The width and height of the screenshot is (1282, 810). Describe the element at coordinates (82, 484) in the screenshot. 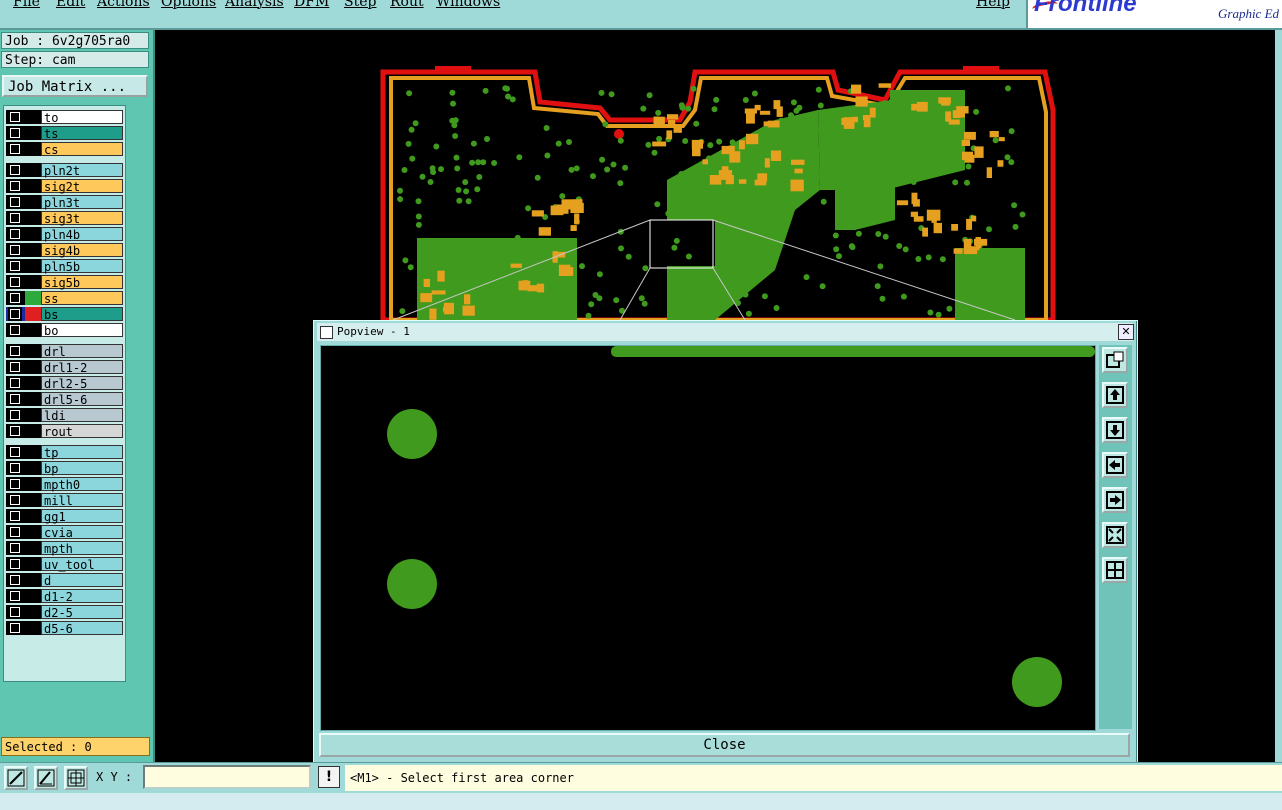

I see `layer-name: mpth0` at that location.